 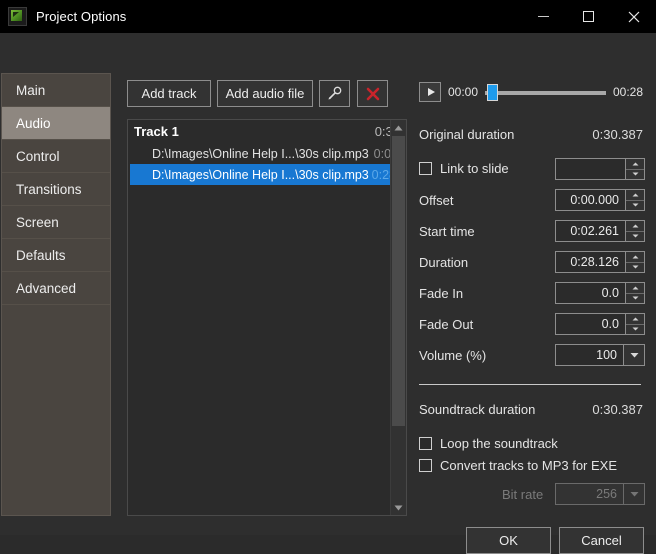 I want to click on link-to-slide-checkbox, so click(x=425, y=168).